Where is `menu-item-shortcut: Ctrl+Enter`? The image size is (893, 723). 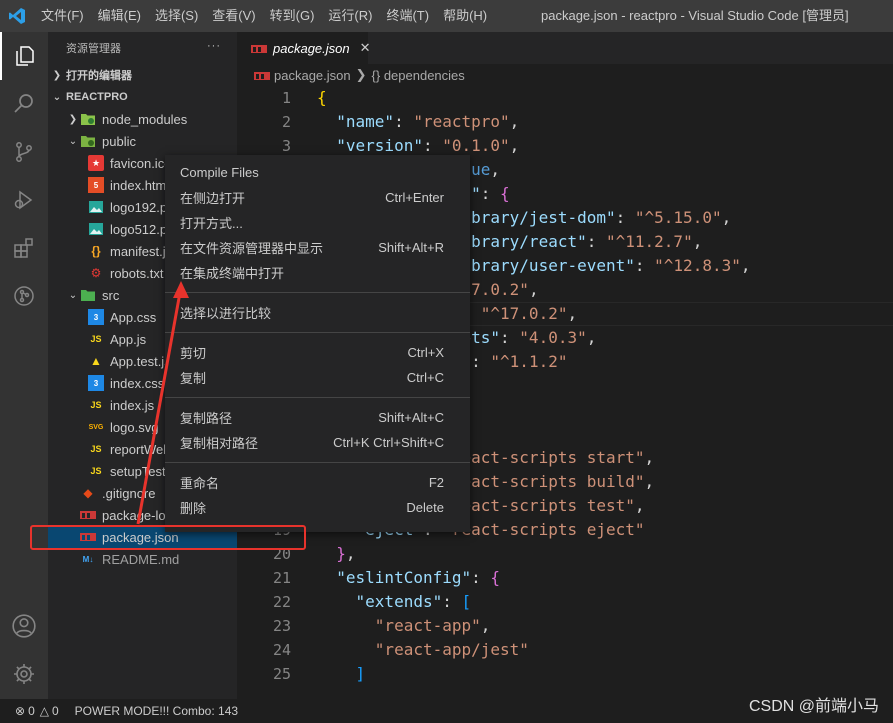 menu-item-shortcut: Ctrl+Enter is located at coordinates (414, 197).